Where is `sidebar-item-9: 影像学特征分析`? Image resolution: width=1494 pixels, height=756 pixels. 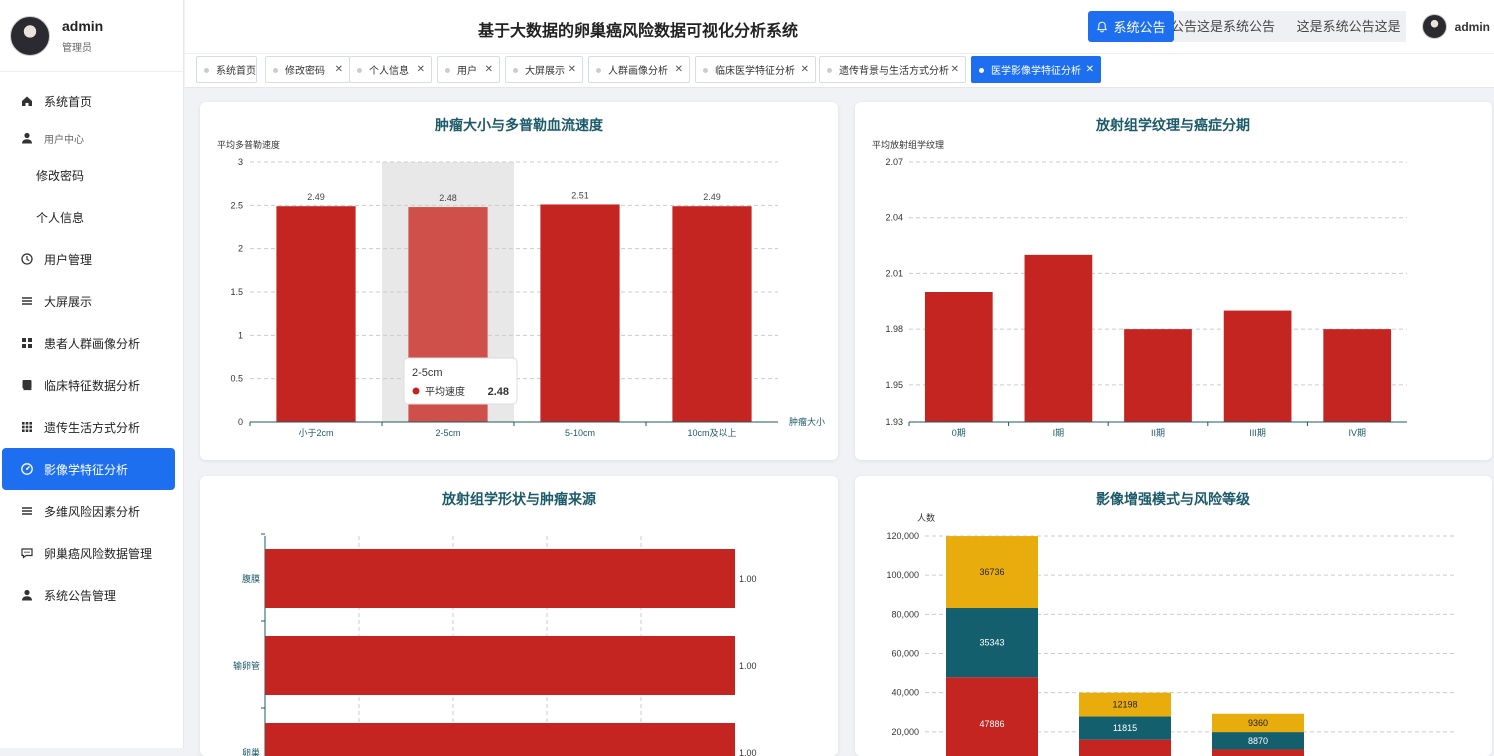
sidebar-item-9: 影像学特征分析 is located at coordinates (88, 469).